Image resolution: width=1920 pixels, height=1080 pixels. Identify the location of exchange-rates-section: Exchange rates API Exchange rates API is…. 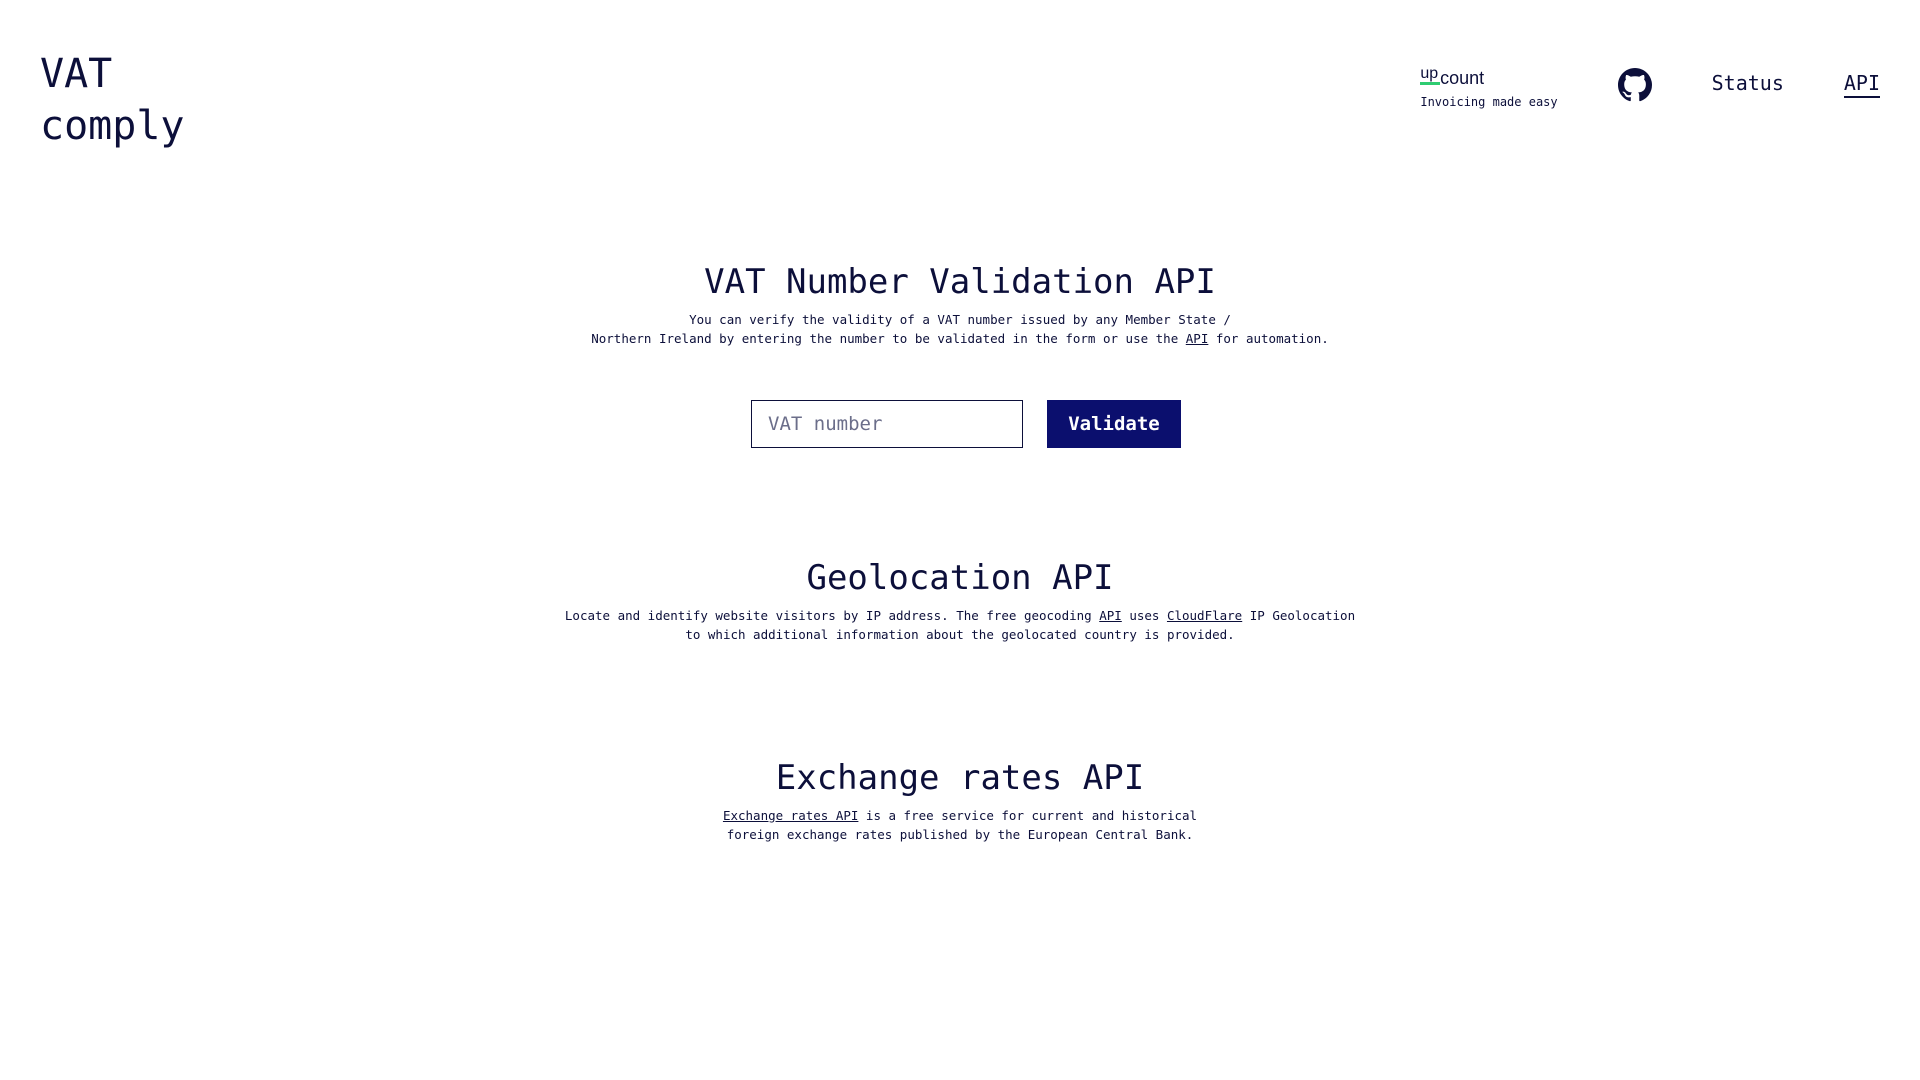
(960, 800).